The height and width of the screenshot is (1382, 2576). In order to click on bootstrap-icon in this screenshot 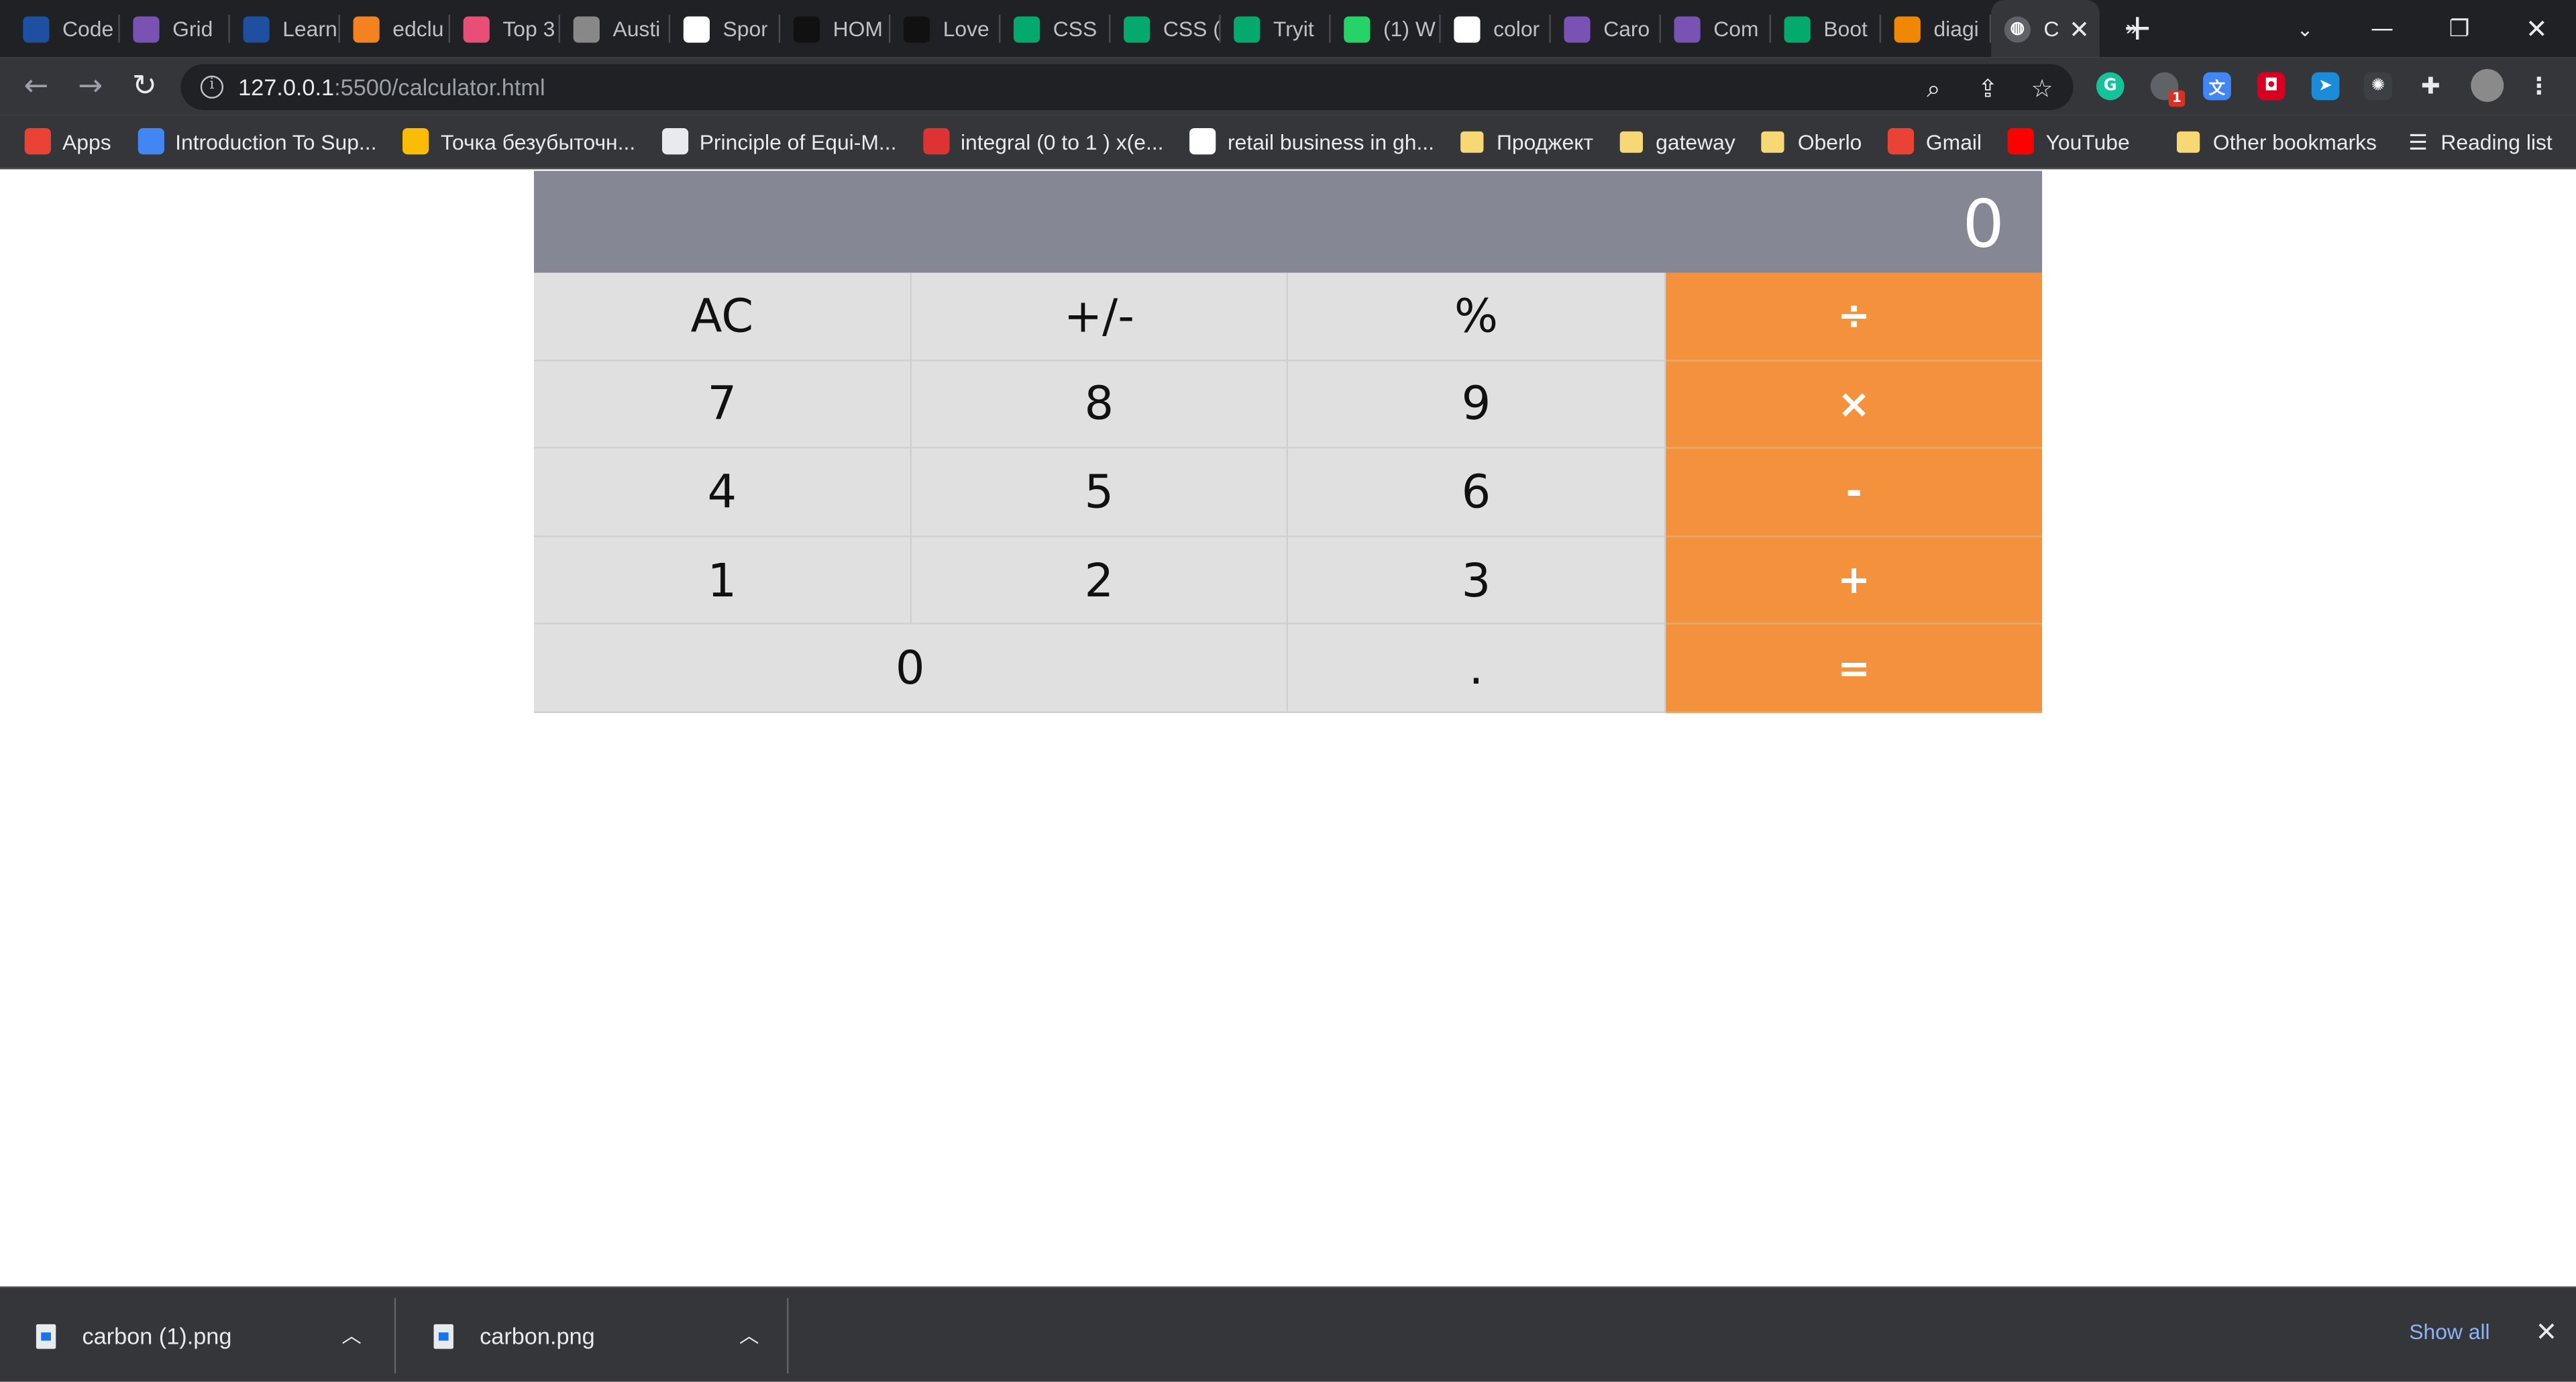, I will do `click(1577, 28)`.